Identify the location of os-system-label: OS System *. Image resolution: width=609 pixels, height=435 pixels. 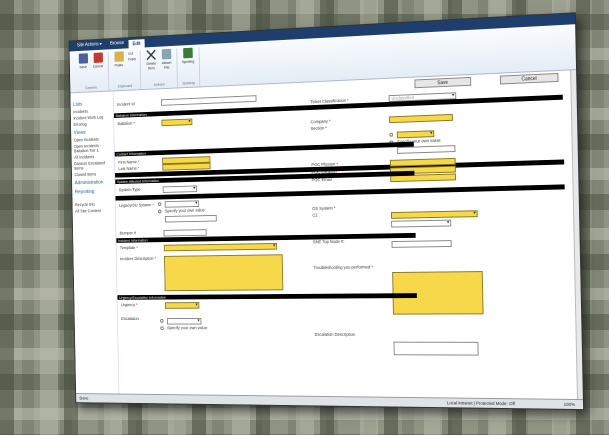
(324, 208).